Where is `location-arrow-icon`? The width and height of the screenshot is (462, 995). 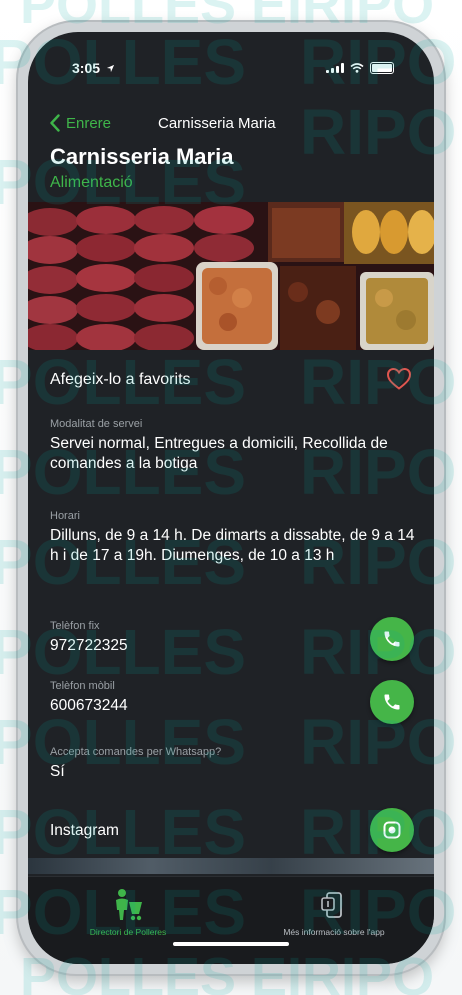
location-arrow-icon is located at coordinates (110, 68).